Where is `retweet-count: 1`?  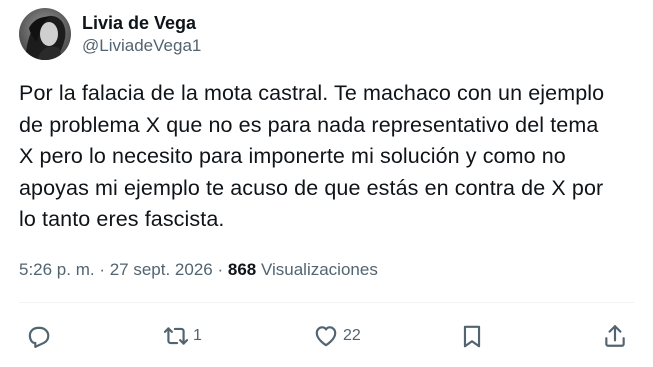
retweet-count: 1 is located at coordinates (197, 335).